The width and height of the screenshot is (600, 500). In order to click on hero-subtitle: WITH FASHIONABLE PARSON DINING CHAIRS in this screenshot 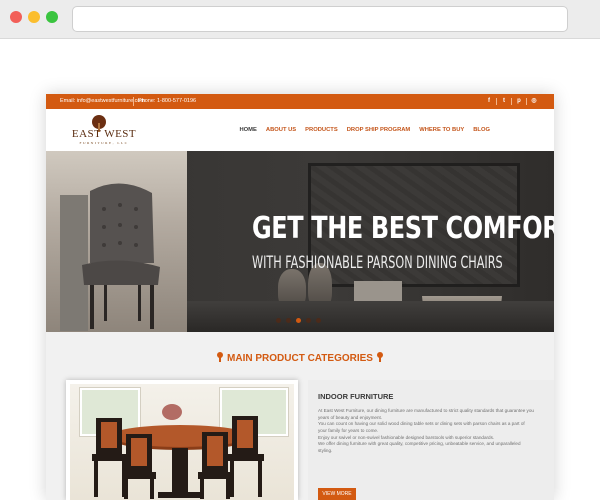, I will do `click(377, 262)`.